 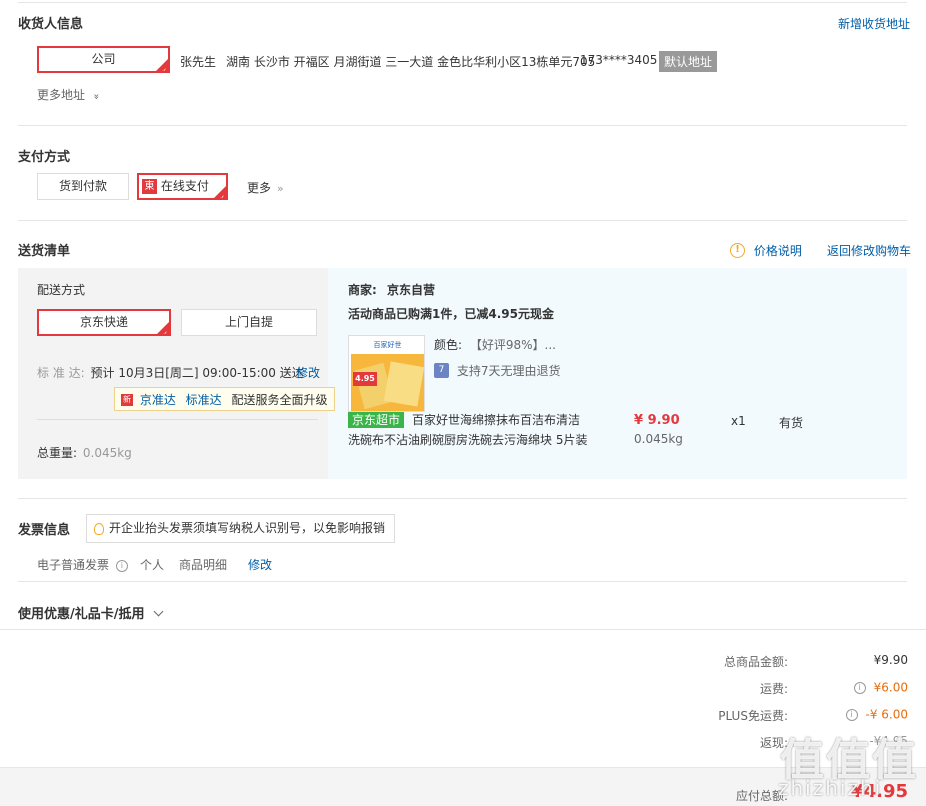 I want to click on summary-plus-value: -¥ 6.00, so click(x=887, y=714).